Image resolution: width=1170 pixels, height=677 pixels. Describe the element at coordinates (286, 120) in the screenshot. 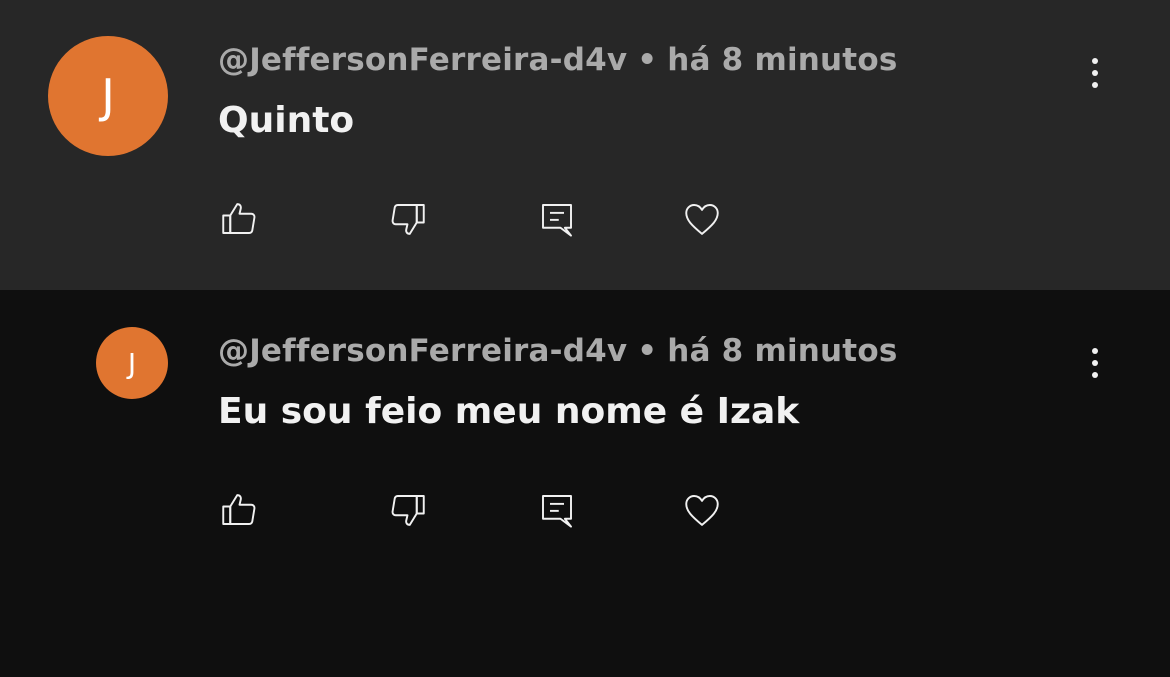

I see `comment-text: Quinto` at that location.